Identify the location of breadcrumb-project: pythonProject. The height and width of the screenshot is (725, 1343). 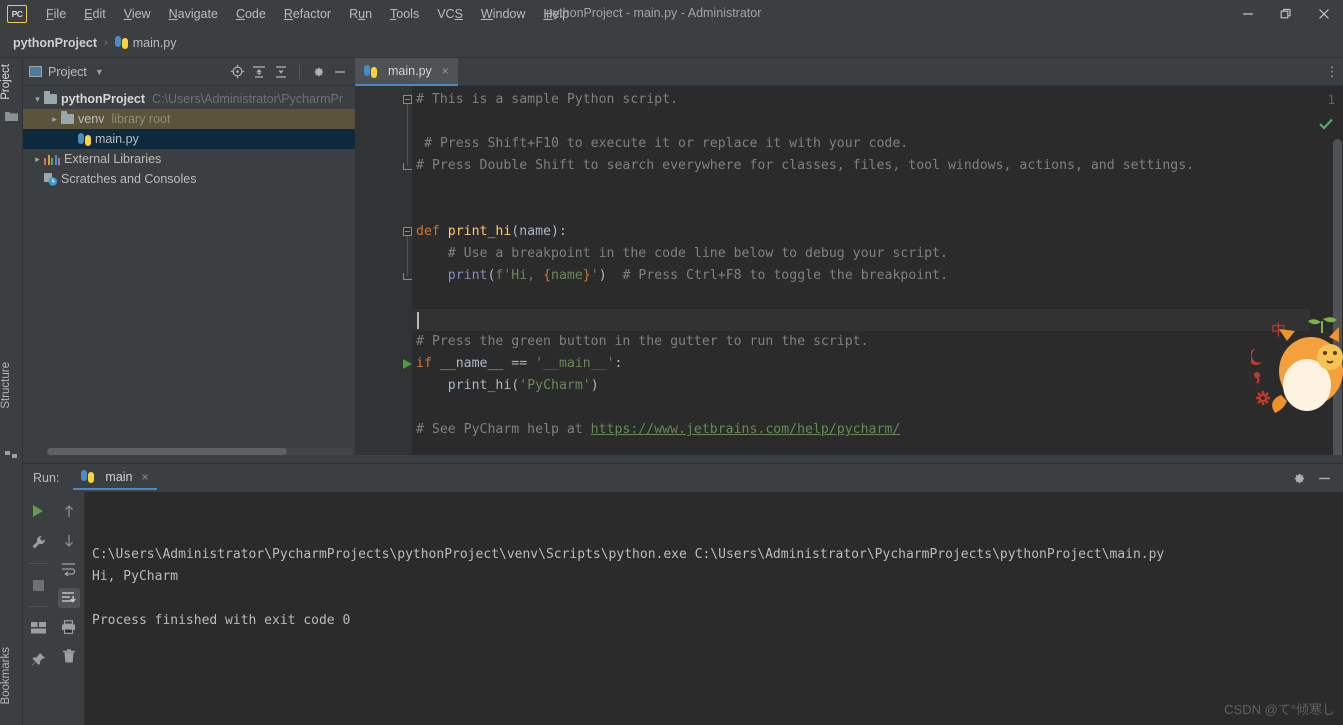
(55, 43).